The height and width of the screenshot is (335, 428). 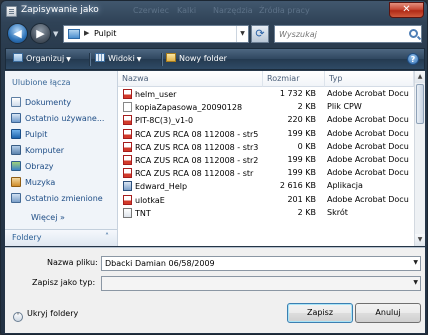 What do you see at coordinates (419, 158) in the screenshot?
I see `vertical-scrollbar: ▲ ▼` at bounding box center [419, 158].